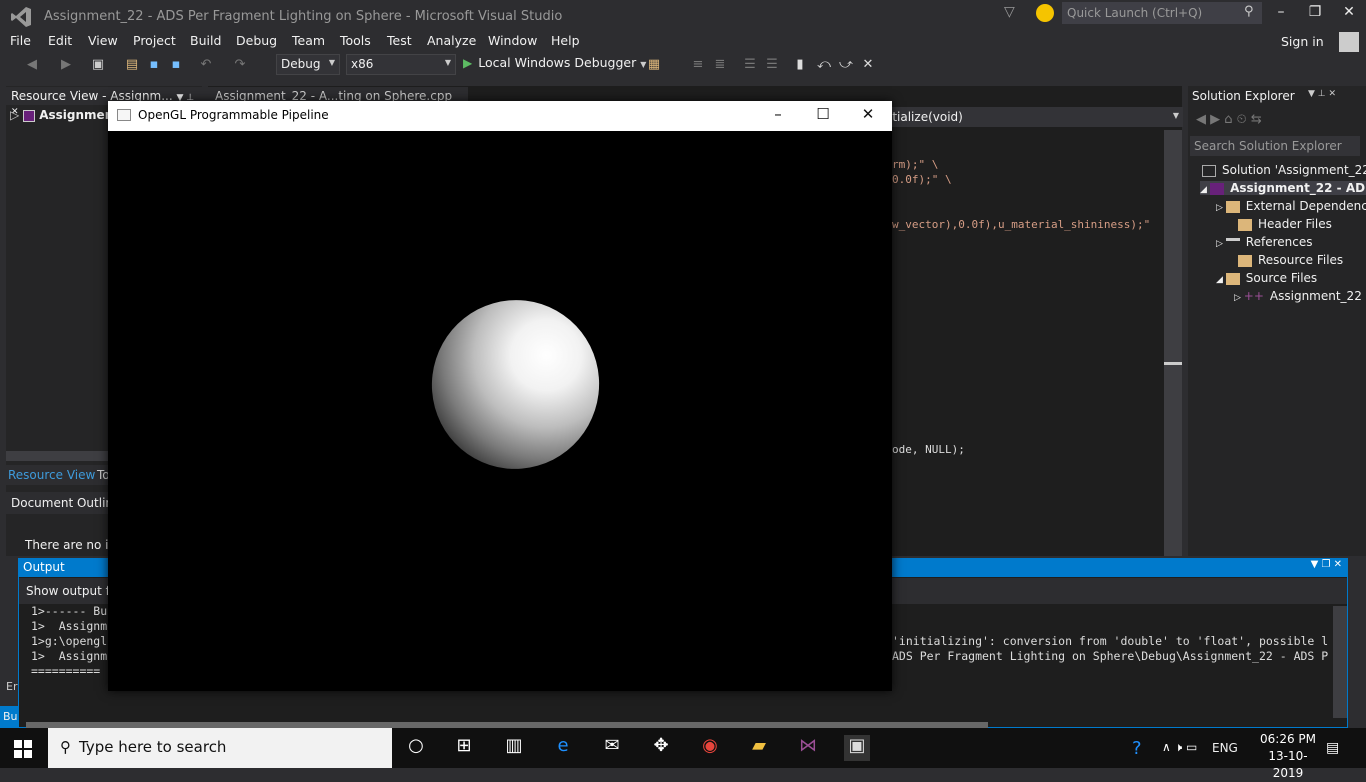  What do you see at coordinates (563, 748) in the screenshot?
I see `edge-icon: e` at bounding box center [563, 748].